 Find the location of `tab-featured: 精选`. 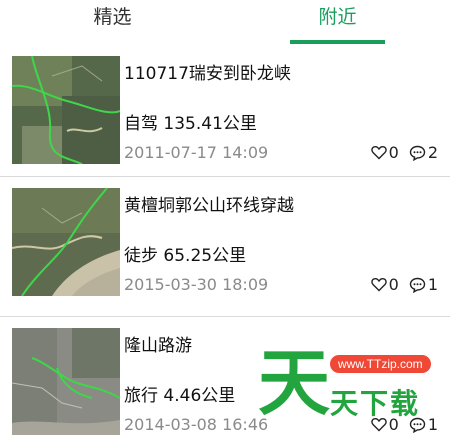

tab-featured: 精选 is located at coordinates (112, 23).